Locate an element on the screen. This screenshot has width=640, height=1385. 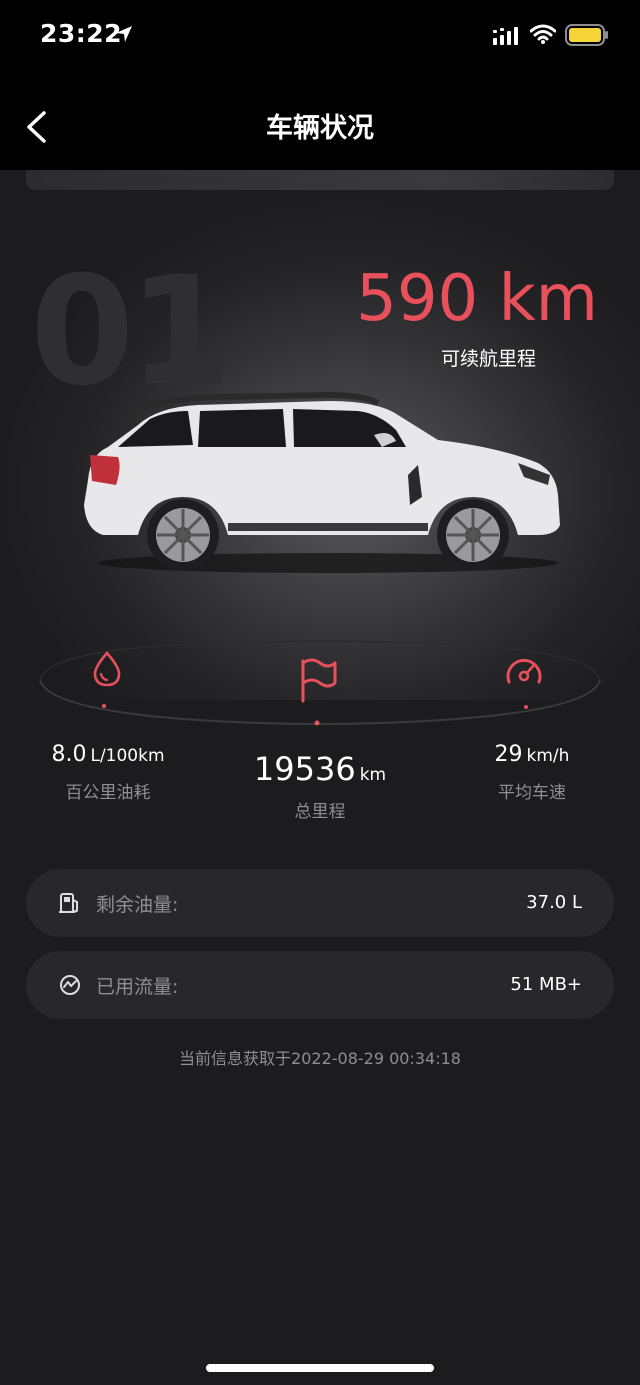
fuel-consumption-stat: 8.0 L/100km is located at coordinates (108, 754).